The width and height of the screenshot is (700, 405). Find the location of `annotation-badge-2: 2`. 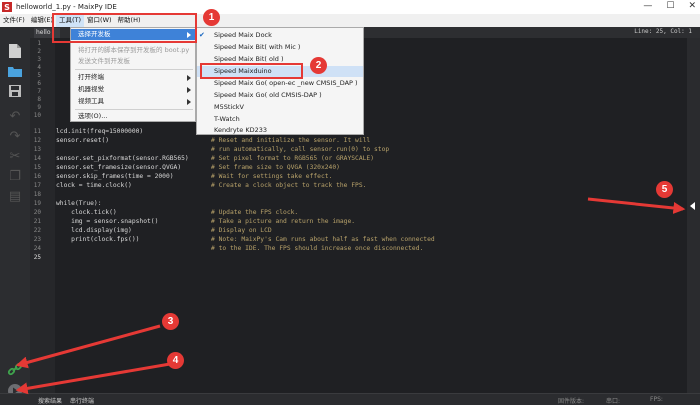

annotation-badge-2: 2 is located at coordinates (318, 65).